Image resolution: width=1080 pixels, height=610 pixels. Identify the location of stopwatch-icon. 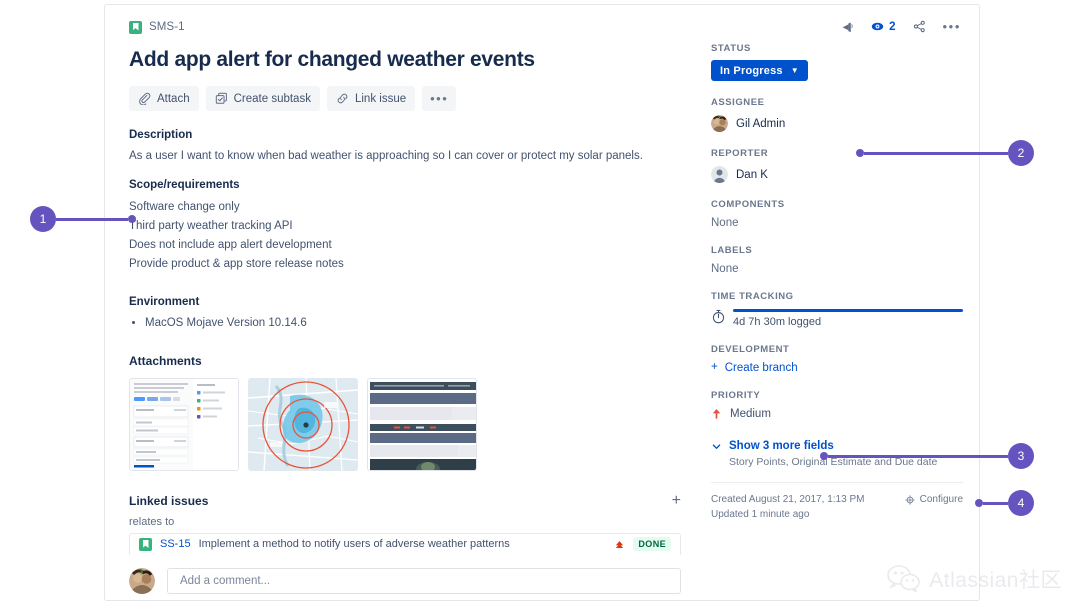
(718, 316).